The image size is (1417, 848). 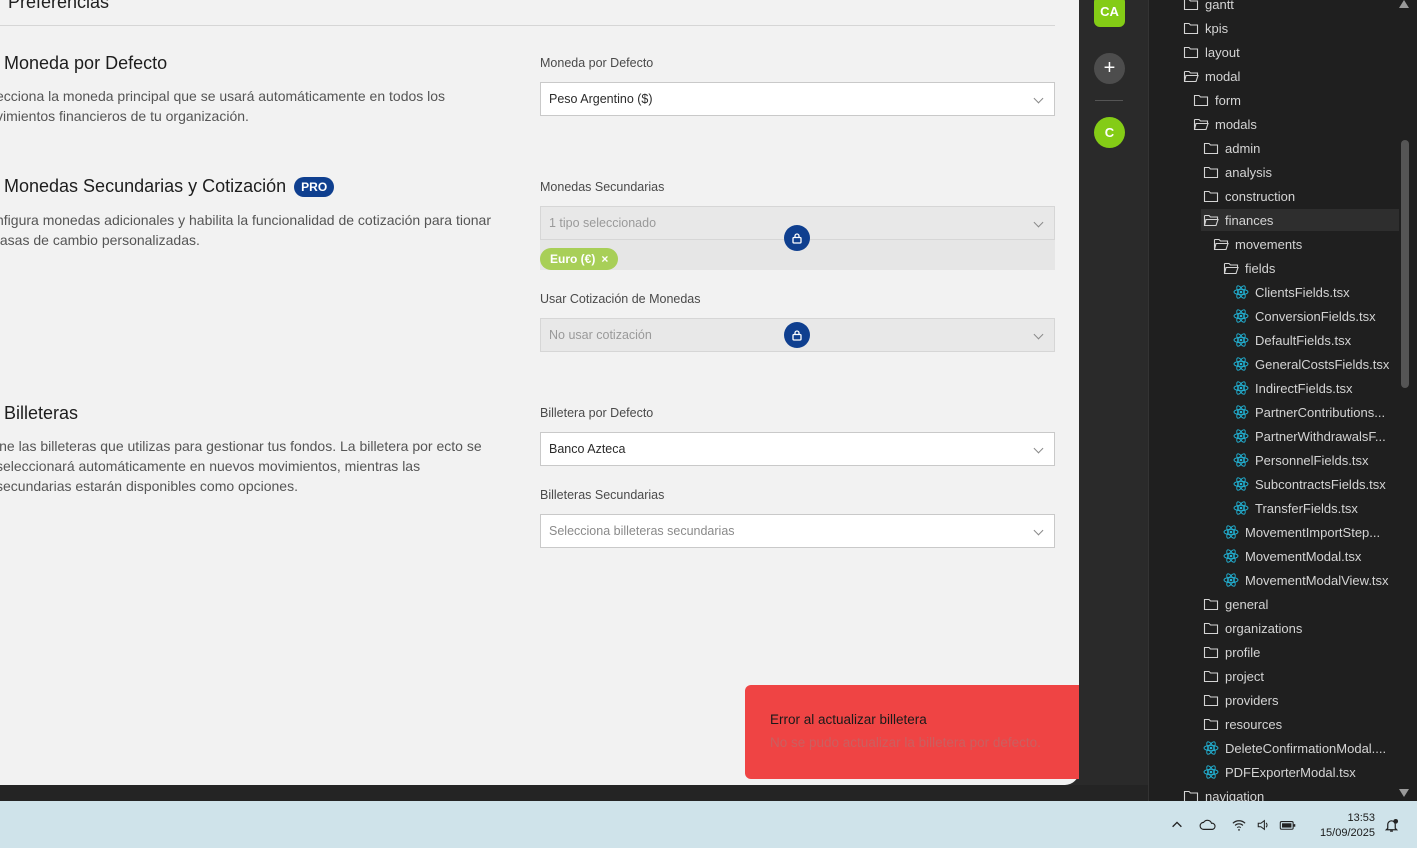 I want to click on tree-folder: navigation, so click(x=1223, y=793).